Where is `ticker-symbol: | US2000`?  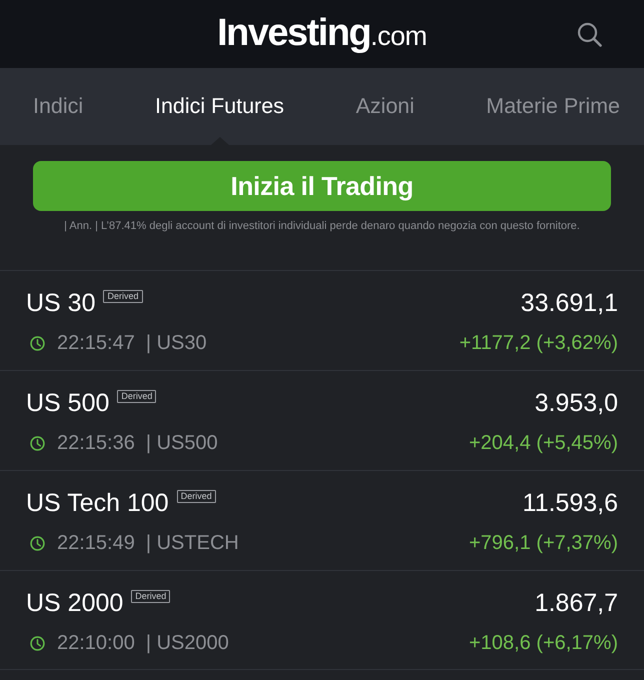 ticker-symbol: | US2000 is located at coordinates (187, 643).